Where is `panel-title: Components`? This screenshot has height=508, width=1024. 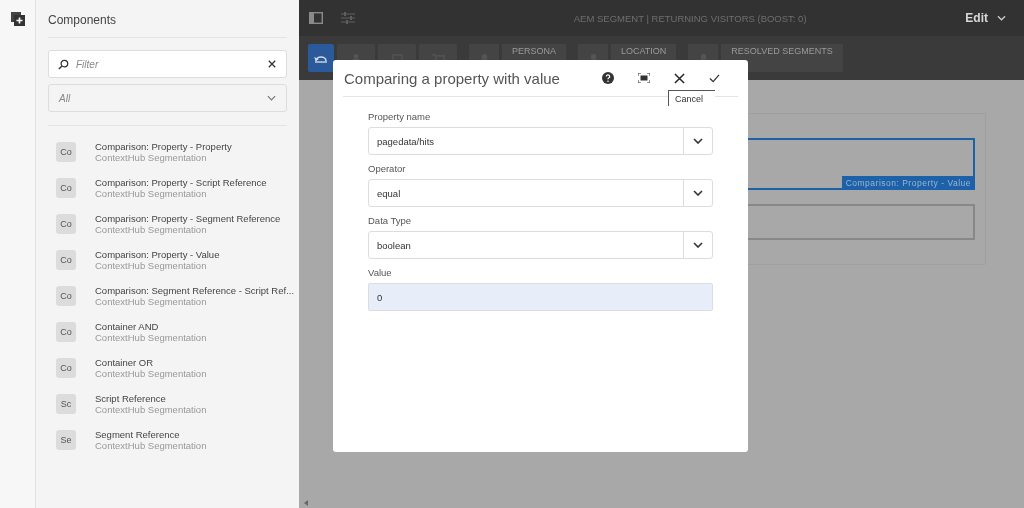 panel-title: Components is located at coordinates (83, 21).